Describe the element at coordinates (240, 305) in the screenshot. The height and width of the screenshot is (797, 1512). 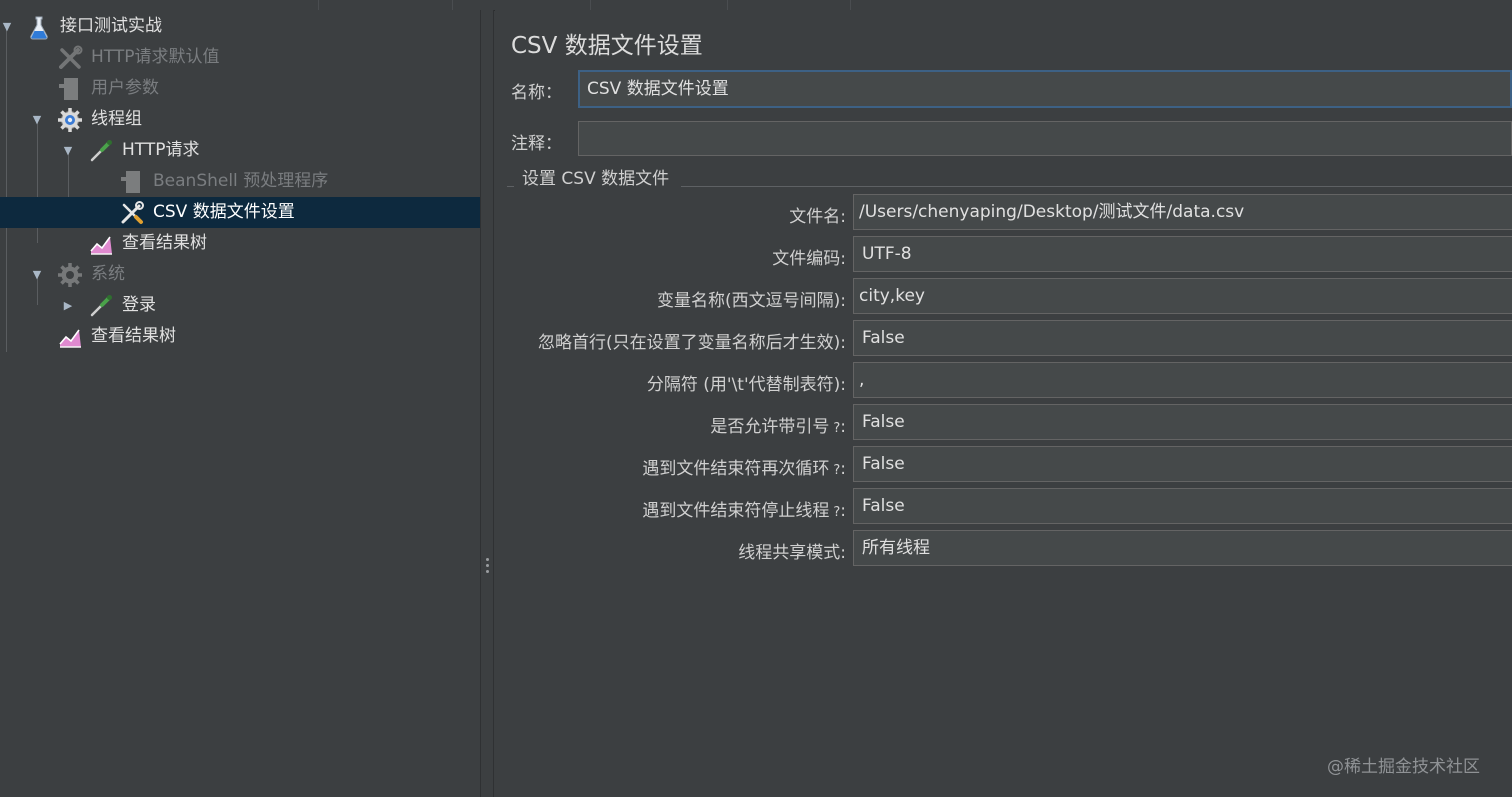
I see `tree-item-login: ▶ 登录` at that location.